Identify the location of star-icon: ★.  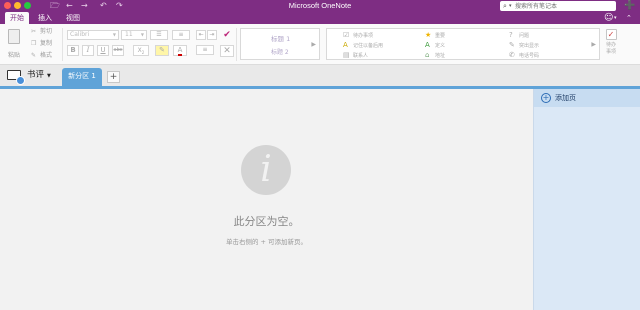
(428, 35).